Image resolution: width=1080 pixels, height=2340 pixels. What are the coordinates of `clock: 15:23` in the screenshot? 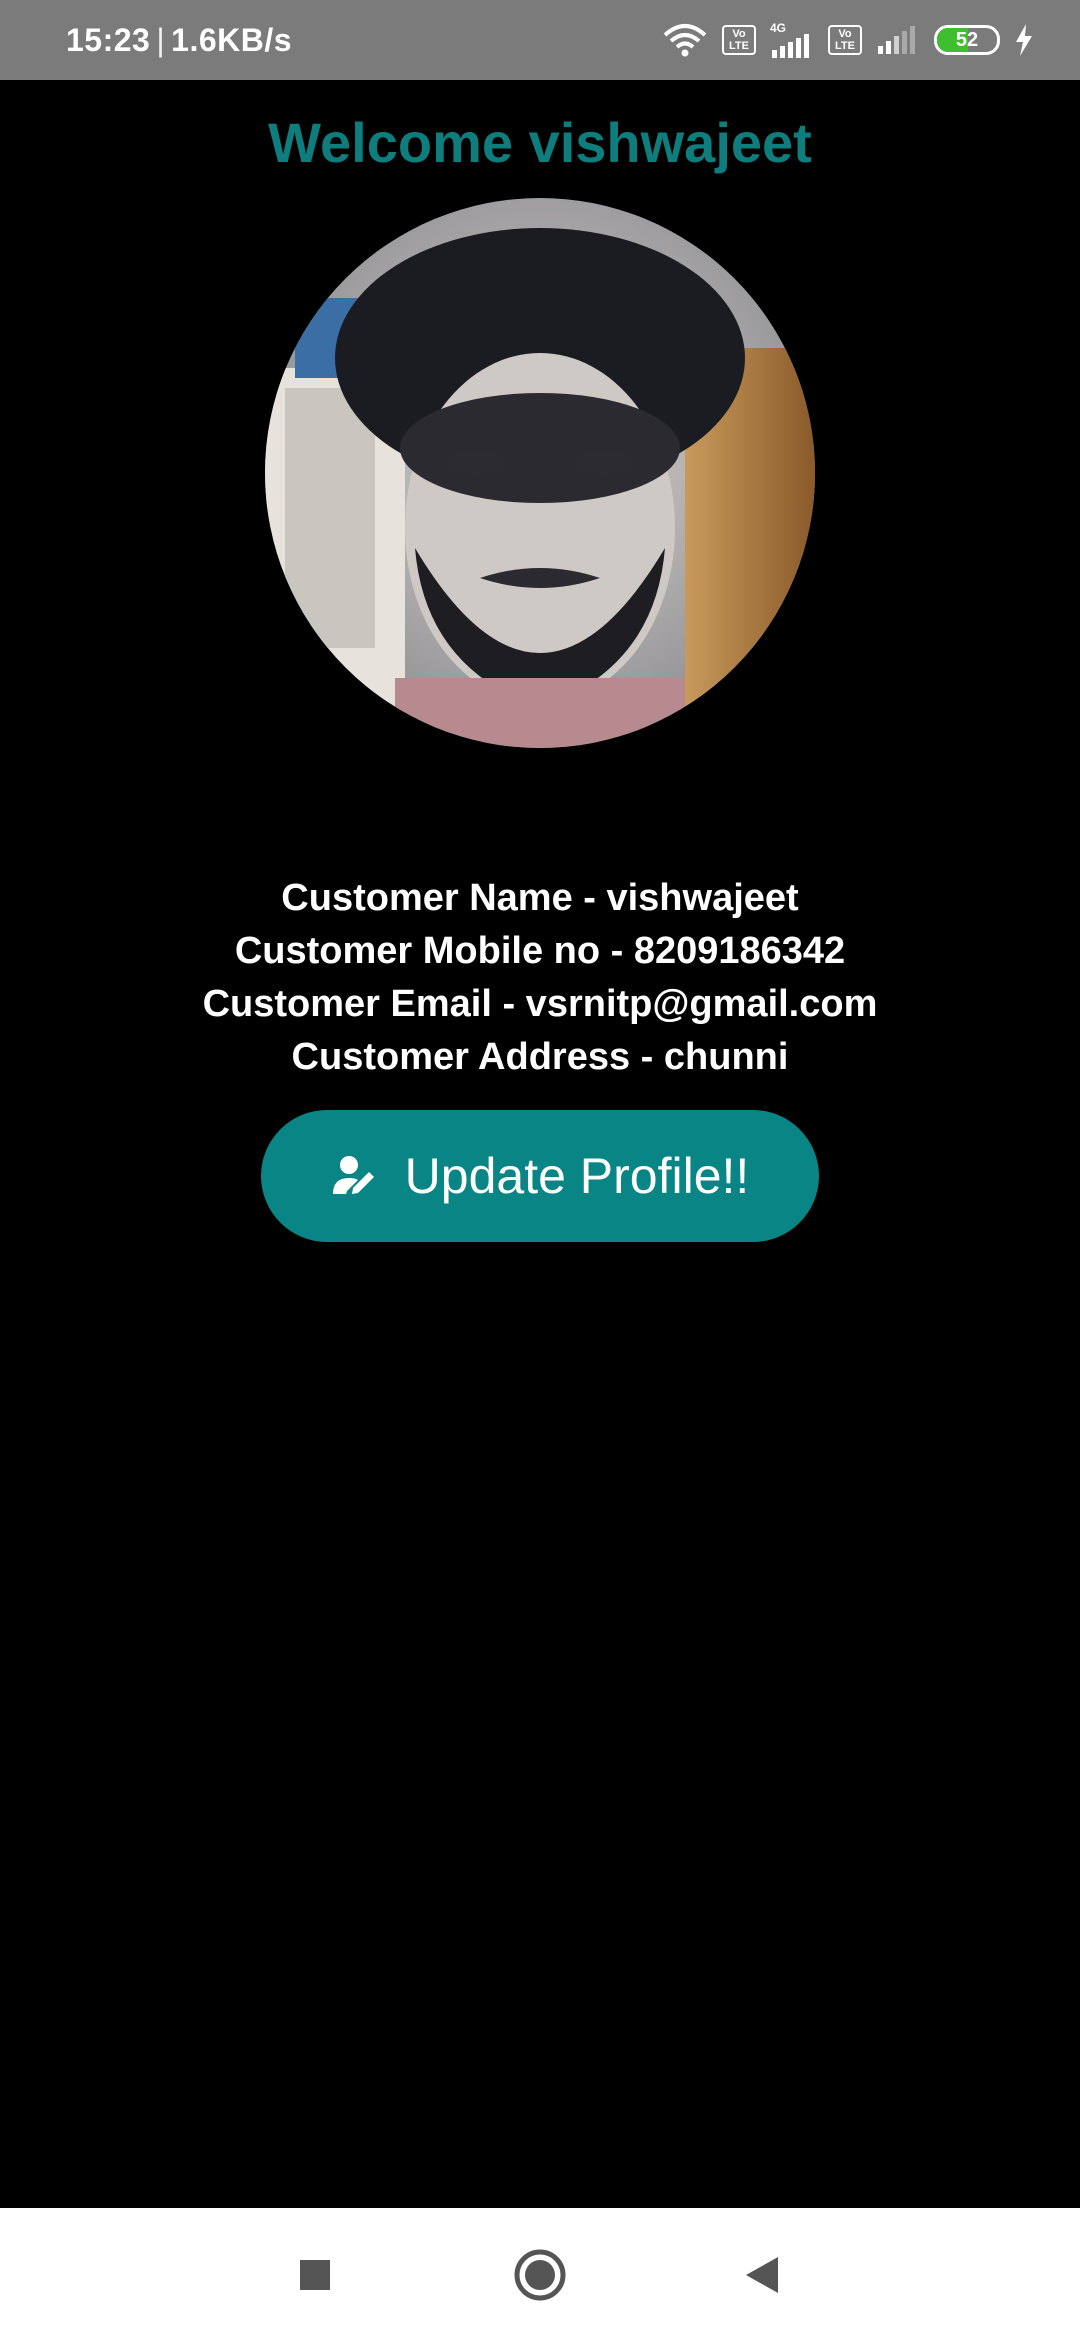 It's located at (108, 39).